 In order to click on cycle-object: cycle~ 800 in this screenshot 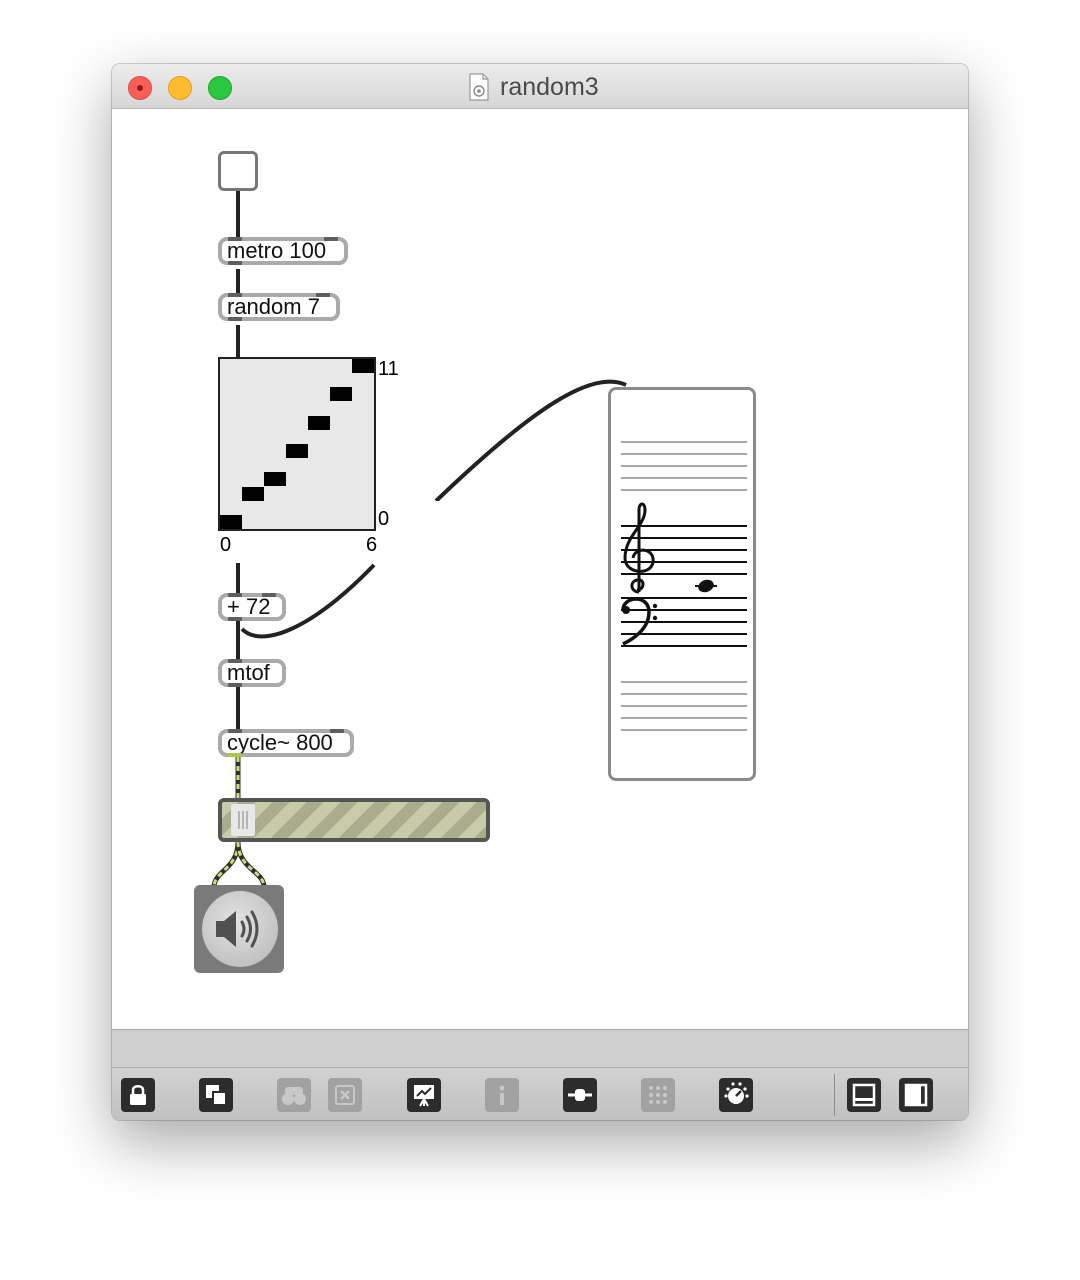, I will do `click(286, 743)`.